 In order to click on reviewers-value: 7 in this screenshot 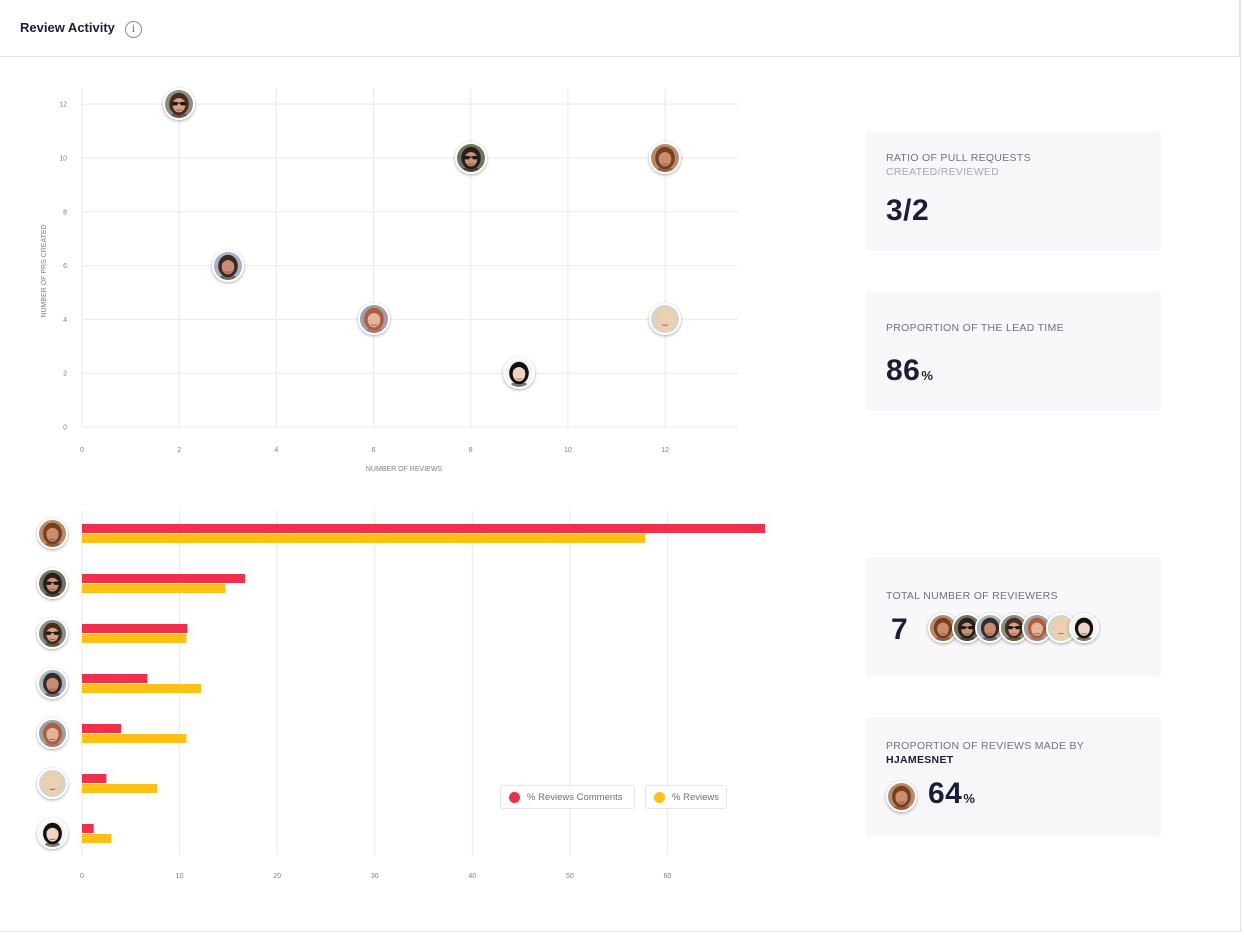, I will do `click(900, 629)`.